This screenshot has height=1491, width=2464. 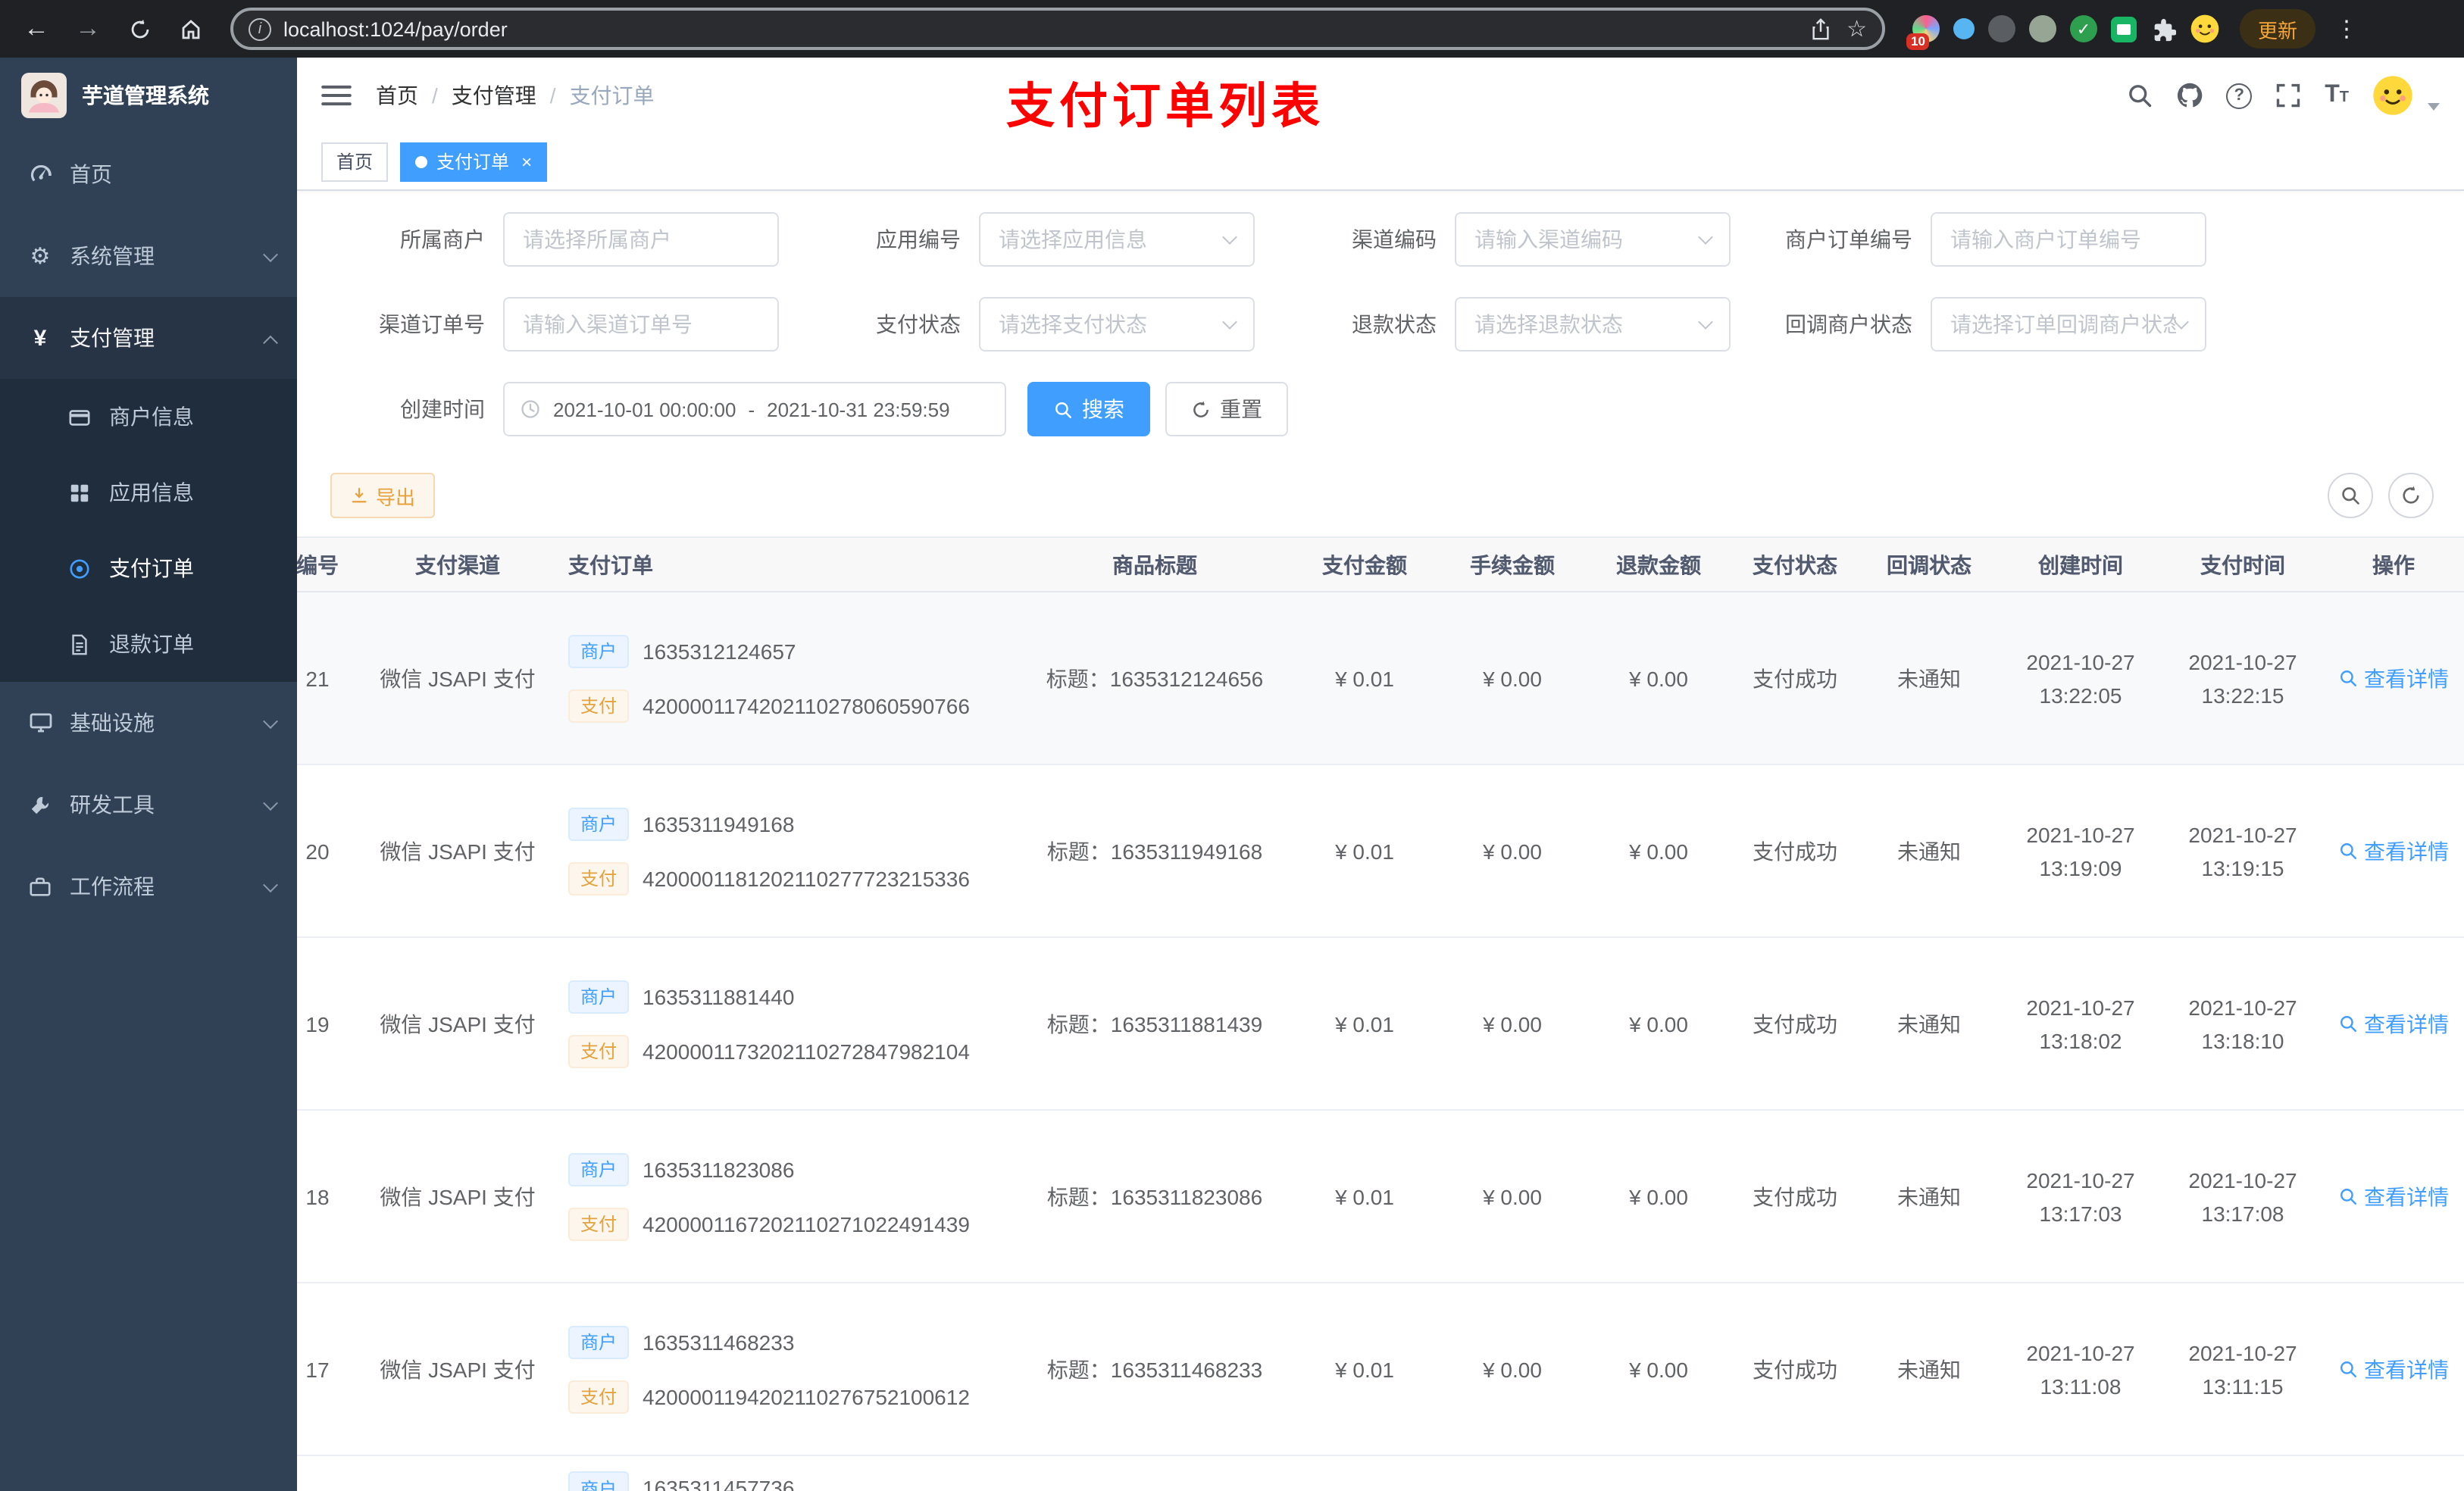 What do you see at coordinates (1039, 28) in the screenshot?
I see `url-text: localhost:1024/pay/order` at bounding box center [1039, 28].